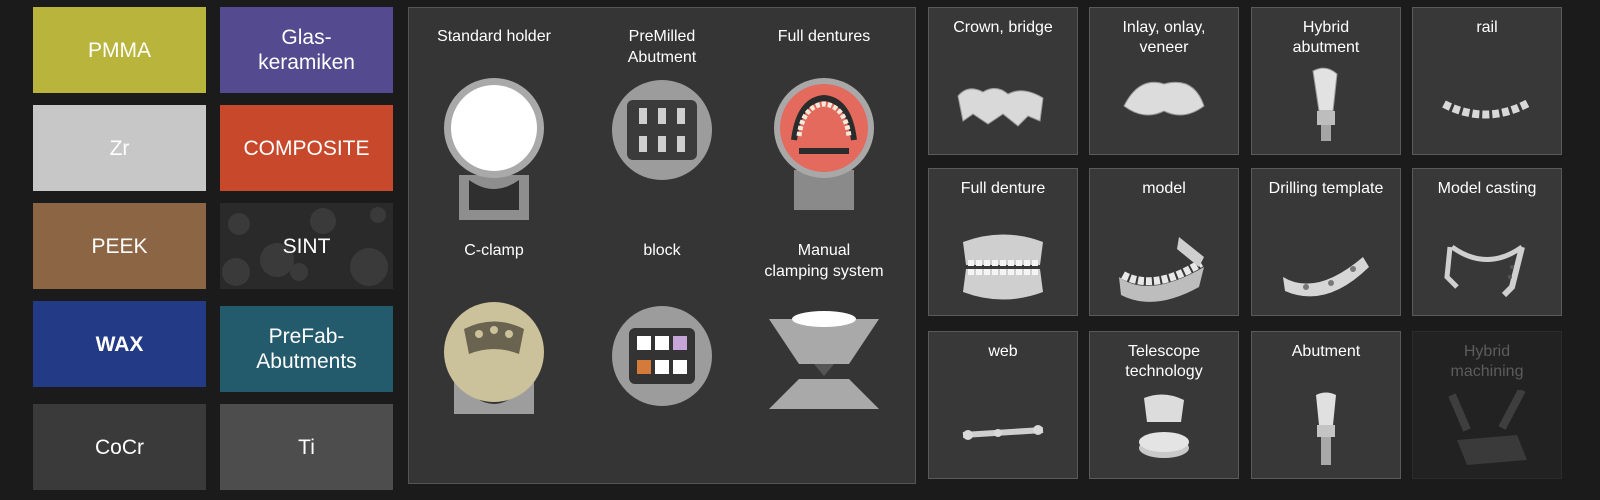  I want to click on standard-holder-icon, so click(494, 149).